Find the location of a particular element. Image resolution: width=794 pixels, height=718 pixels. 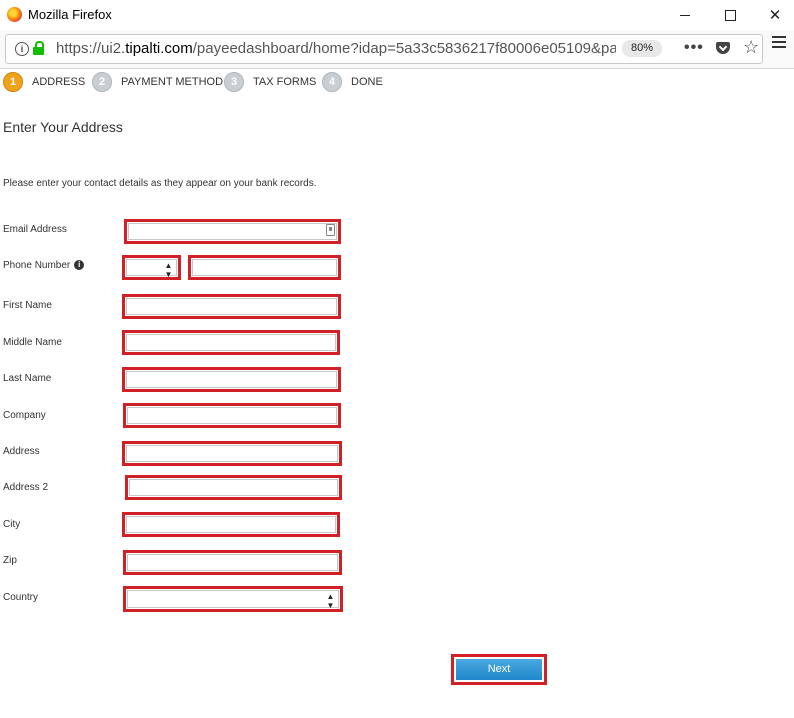

address-field is located at coordinates (232, 453).